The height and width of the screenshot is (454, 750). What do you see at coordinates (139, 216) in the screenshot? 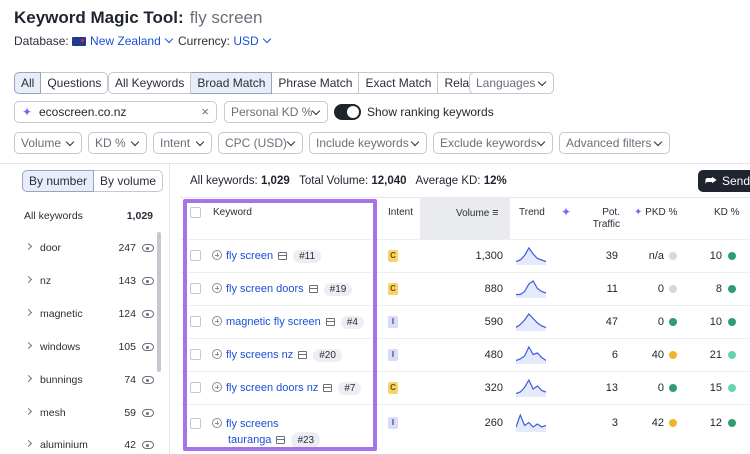
I see `group-count: 1,029` at bounding box center [139, 216].